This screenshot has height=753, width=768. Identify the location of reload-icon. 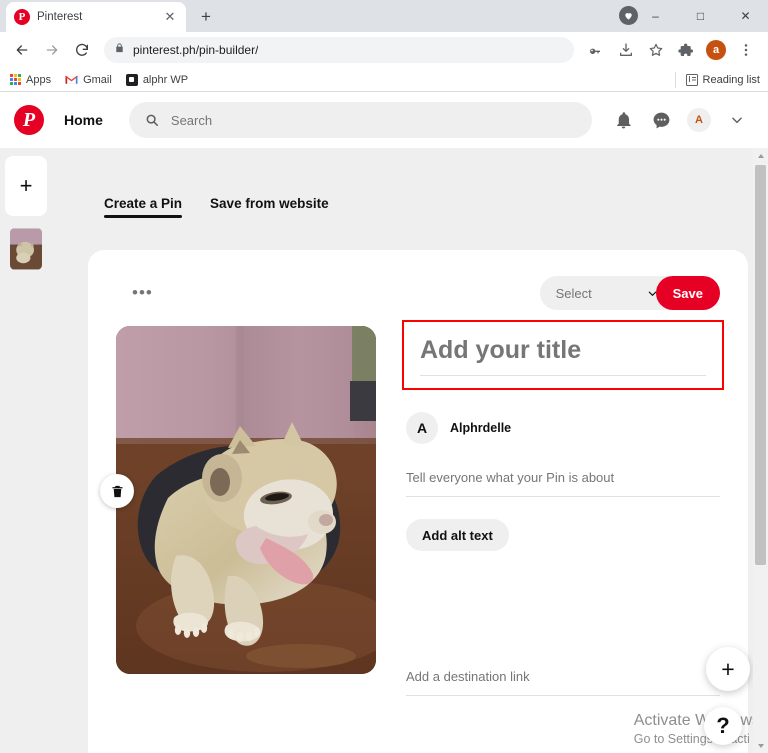
(82, 50).